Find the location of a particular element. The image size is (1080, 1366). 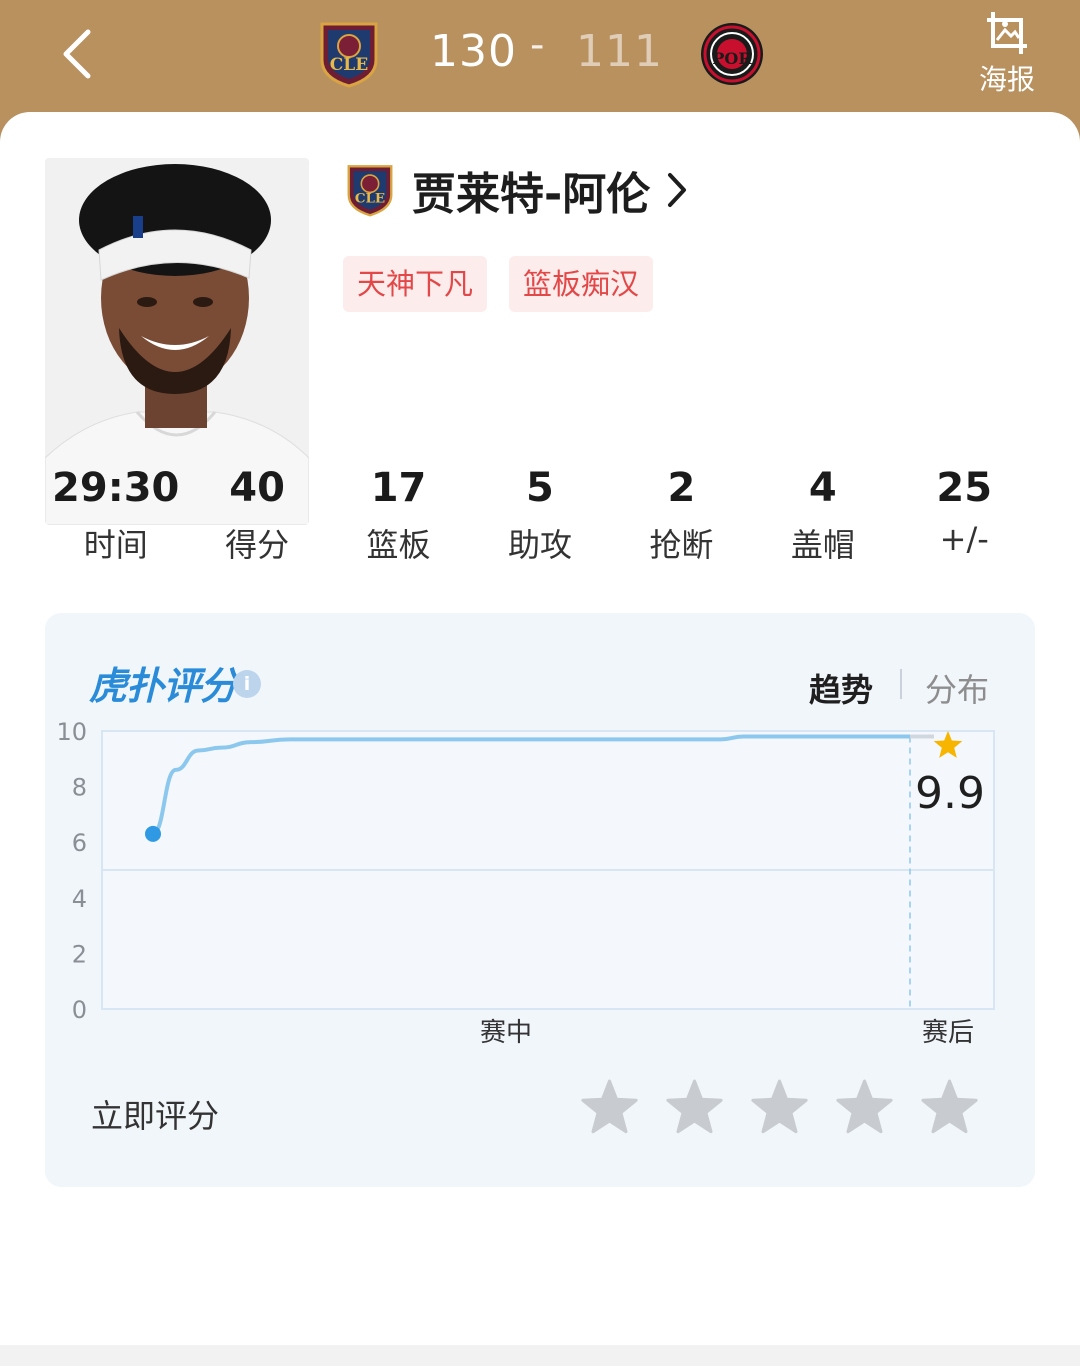

player-team-logo-text: CLE is located at coordinates (370, 199).